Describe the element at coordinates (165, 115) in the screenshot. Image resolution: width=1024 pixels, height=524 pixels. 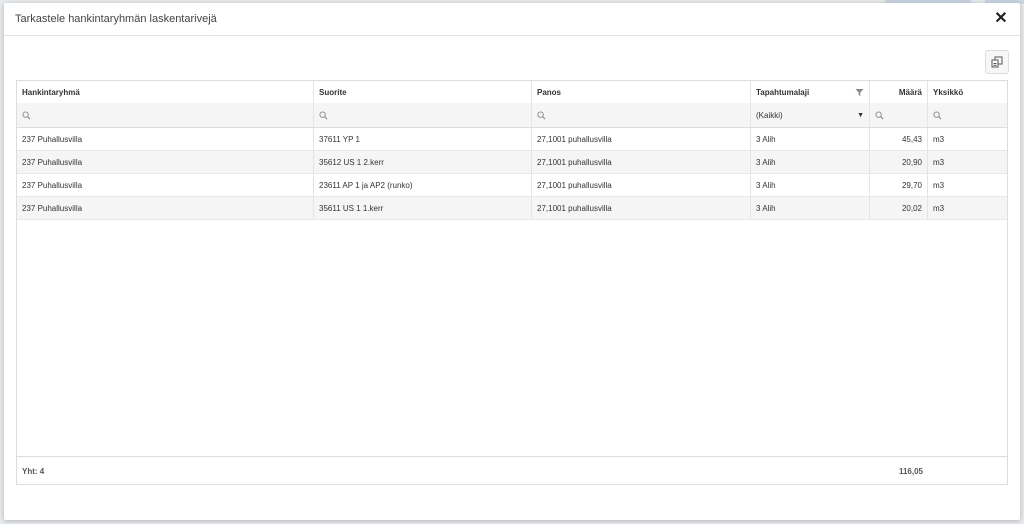
I see `filter-input-hankintaryhma` at that location.